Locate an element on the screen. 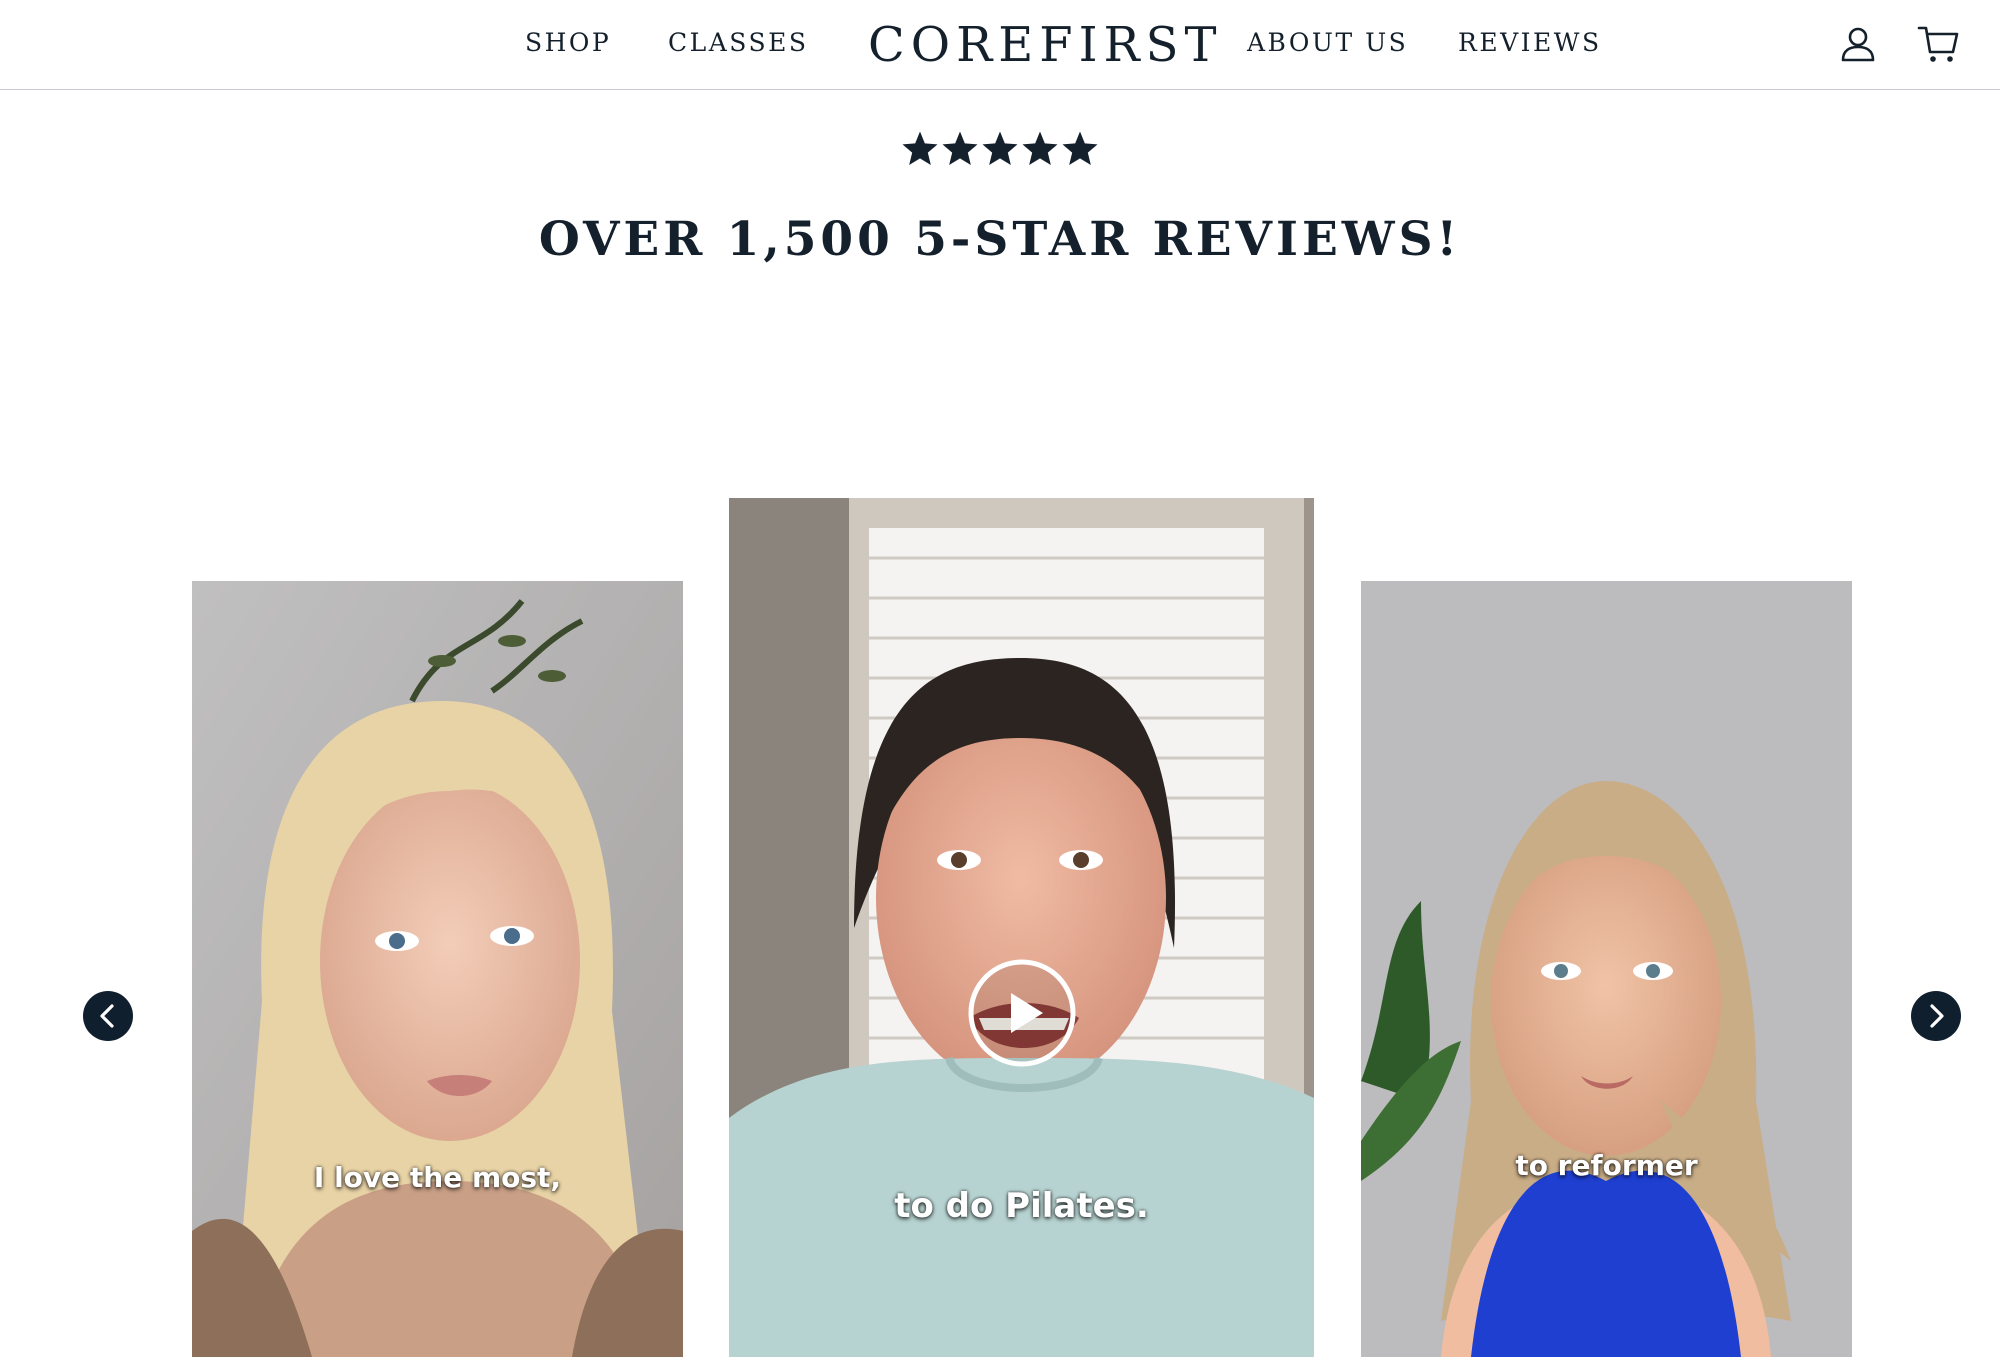  site-header: SHOP CLASSES COREFIRST ABOUT US REVIEWS is located at coordinates (1000, 45).